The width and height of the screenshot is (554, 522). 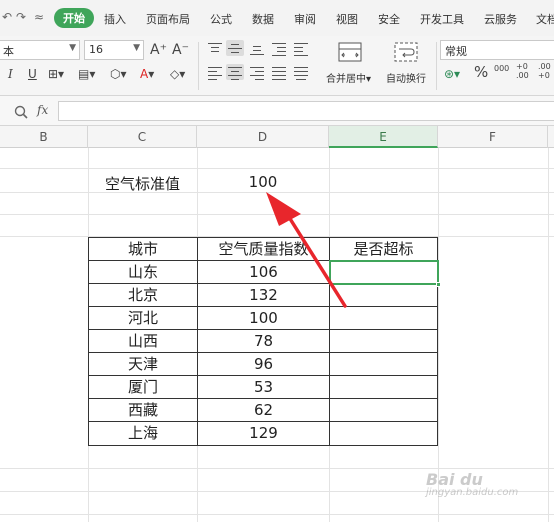 I want to click on tab-view: 视图, so click(x=347, y=19).